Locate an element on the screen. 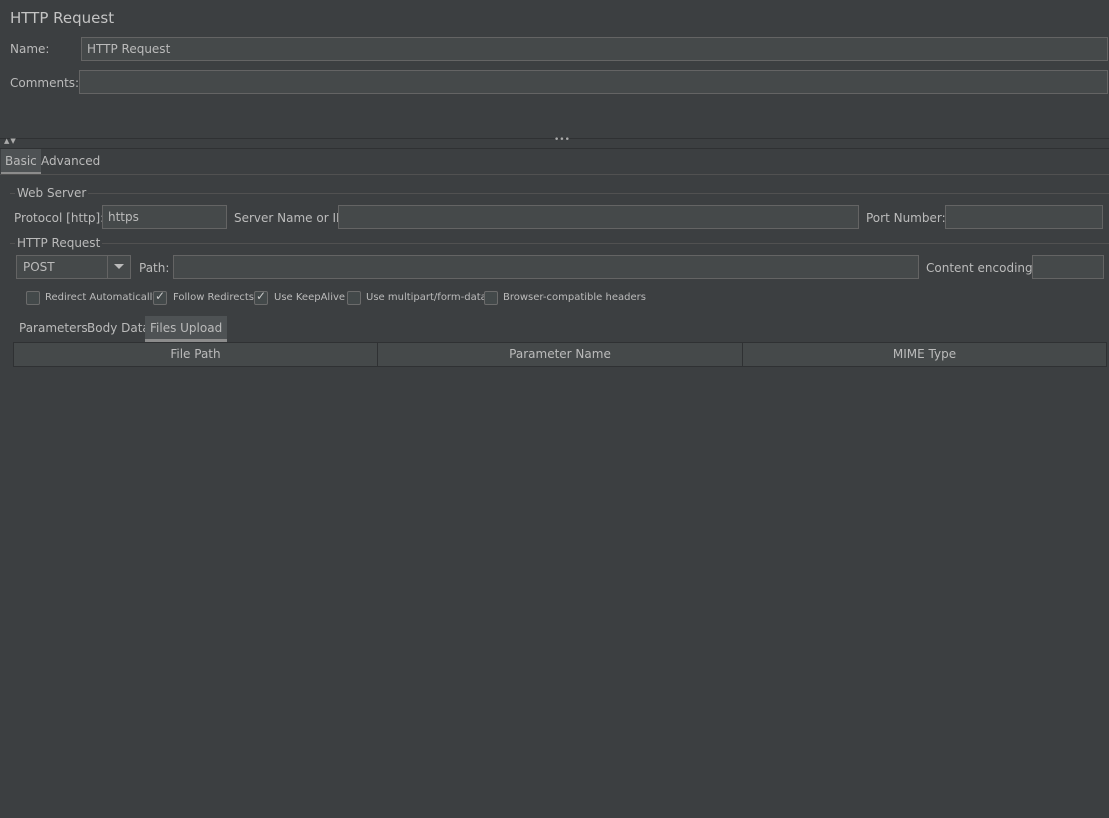 This screenshot has width=1109, height=818. use-keepalive-checkbox: ✓ is located at coordinates (261, 297).